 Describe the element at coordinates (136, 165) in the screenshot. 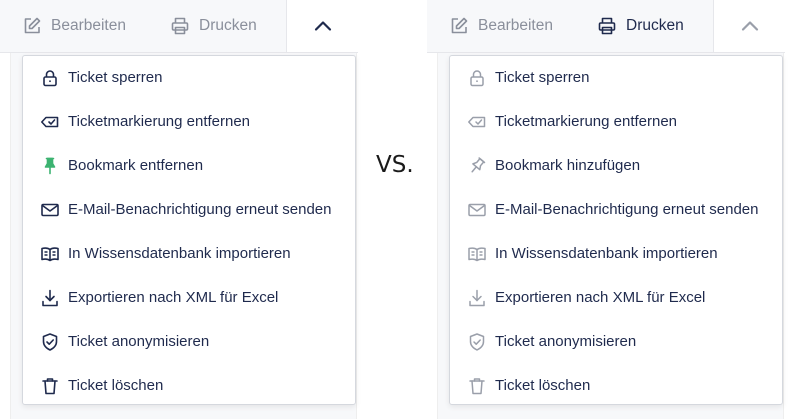

I see `menu-item-label: Bookmark entfernen` at that location.